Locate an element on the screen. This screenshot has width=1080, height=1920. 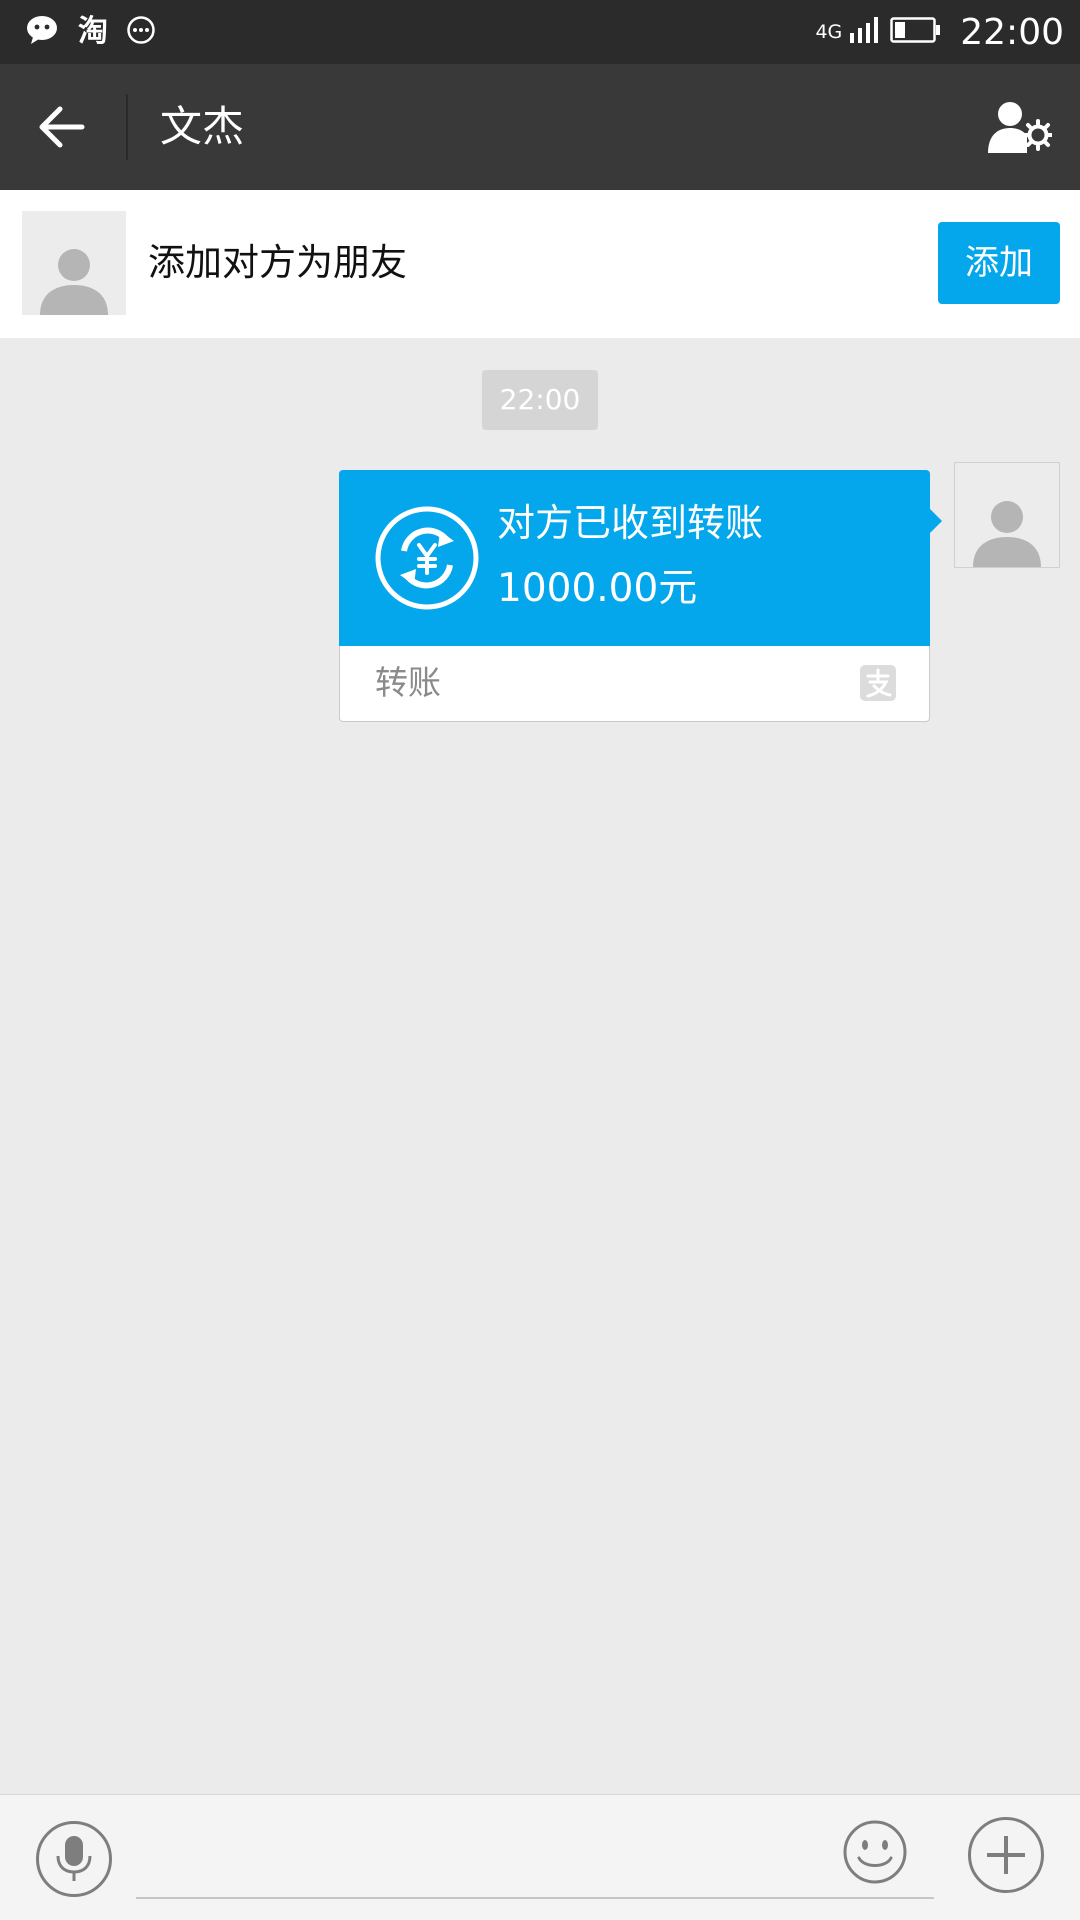
title-bar: 文杰 is located at coordinates (540, 127).